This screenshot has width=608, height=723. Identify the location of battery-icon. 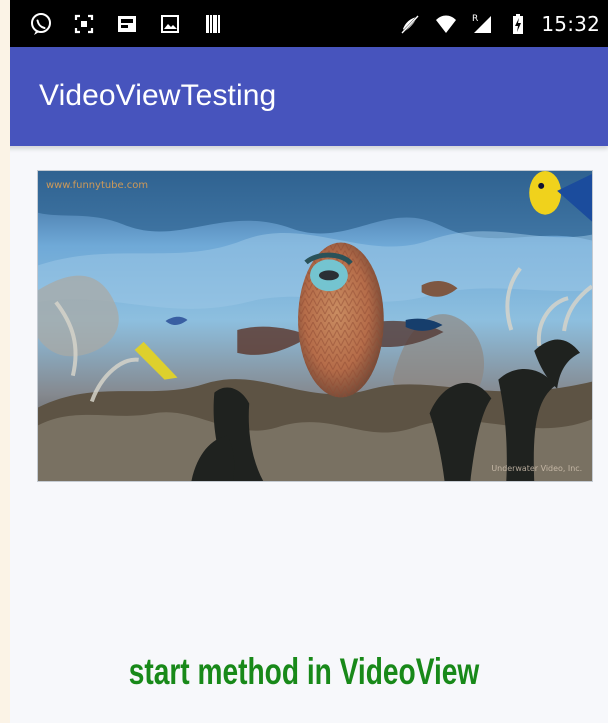
(518, 24).